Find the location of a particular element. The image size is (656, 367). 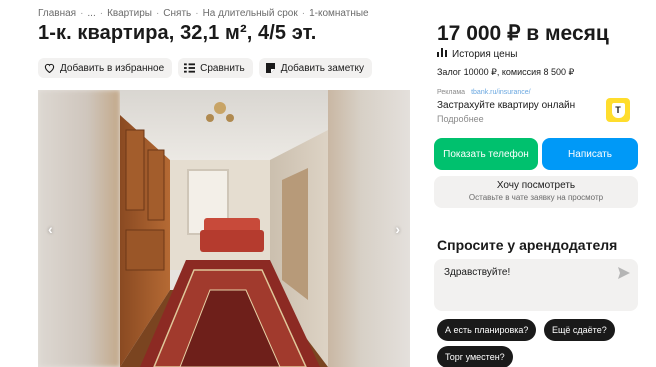

send-icon is located at coordinates (624, 273).